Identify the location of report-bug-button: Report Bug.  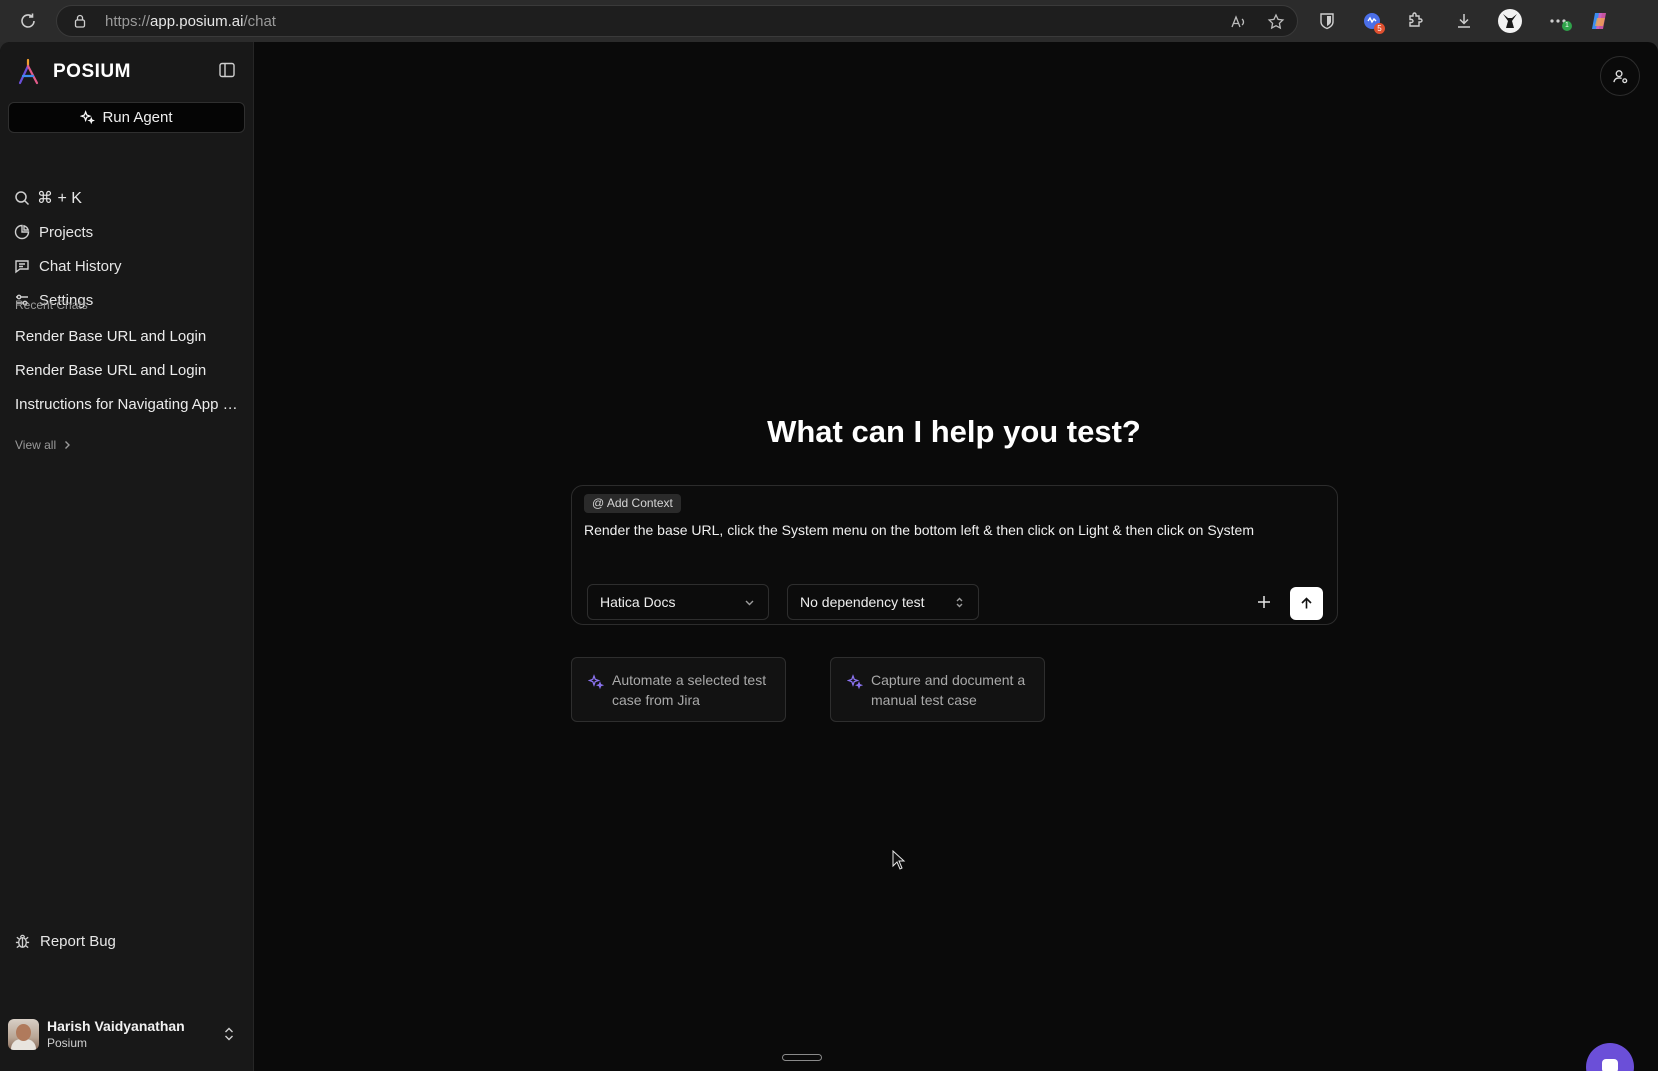
(65, 941).